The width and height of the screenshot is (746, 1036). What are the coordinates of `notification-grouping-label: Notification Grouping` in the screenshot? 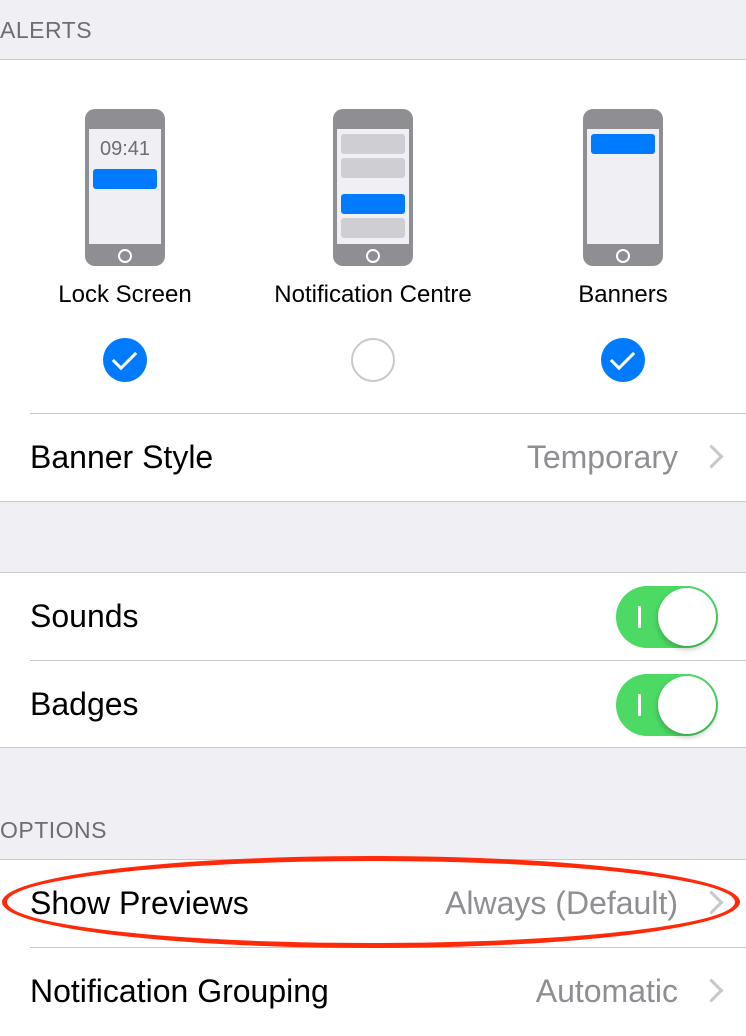 It's located at (179, 991).